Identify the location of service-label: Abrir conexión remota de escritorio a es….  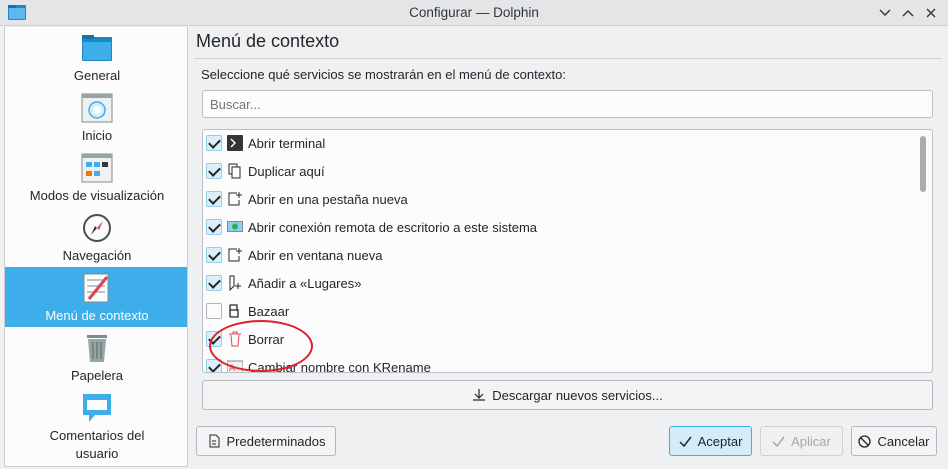
(393, 227).